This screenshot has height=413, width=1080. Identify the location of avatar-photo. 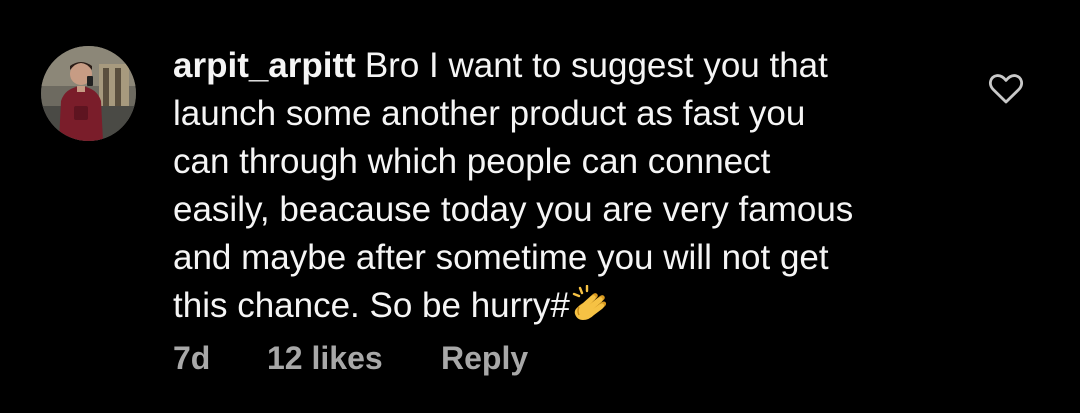
(88, 93).